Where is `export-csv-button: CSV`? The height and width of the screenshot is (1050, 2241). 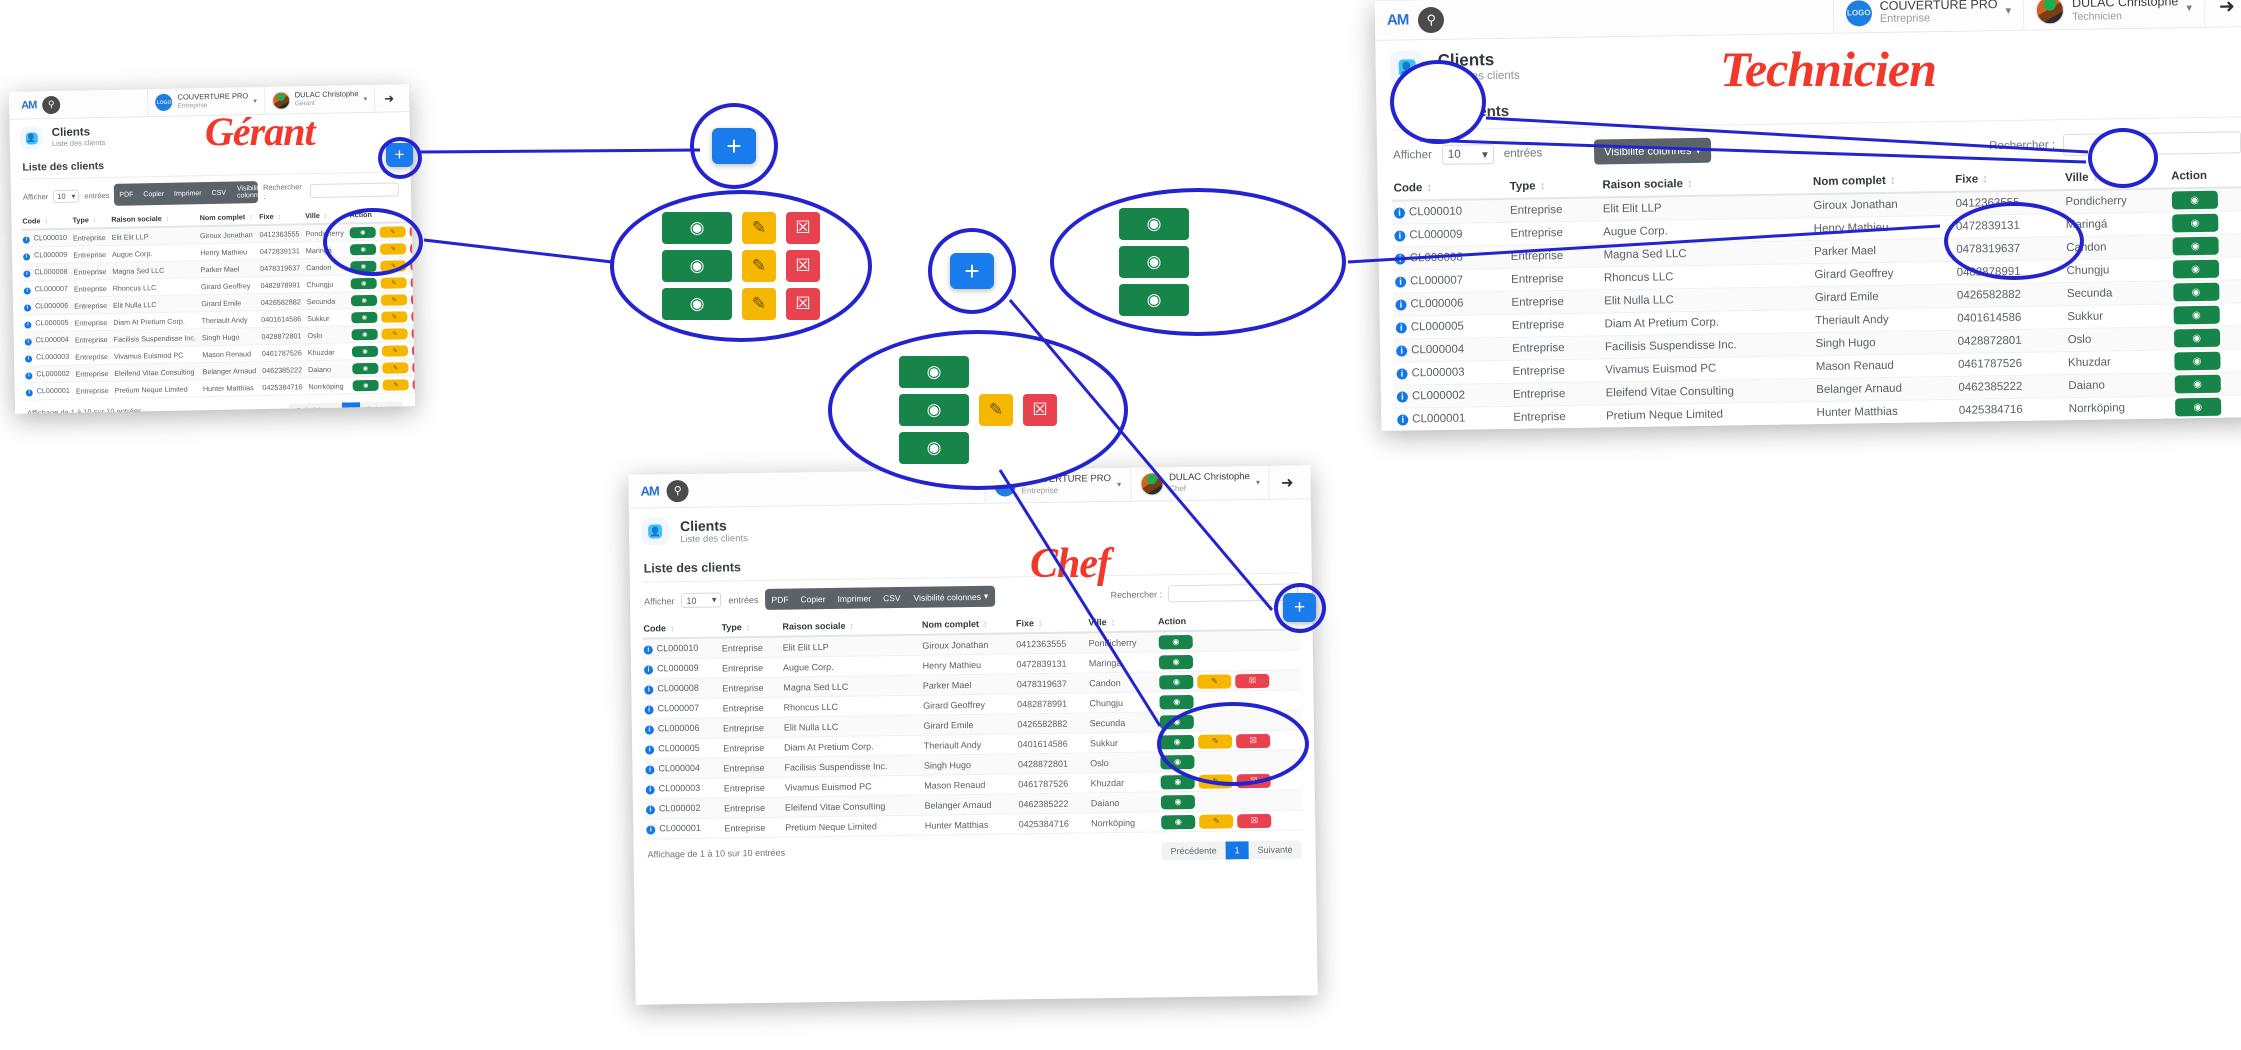
export-csv-button: CSV is located at coordinates (892, 597).